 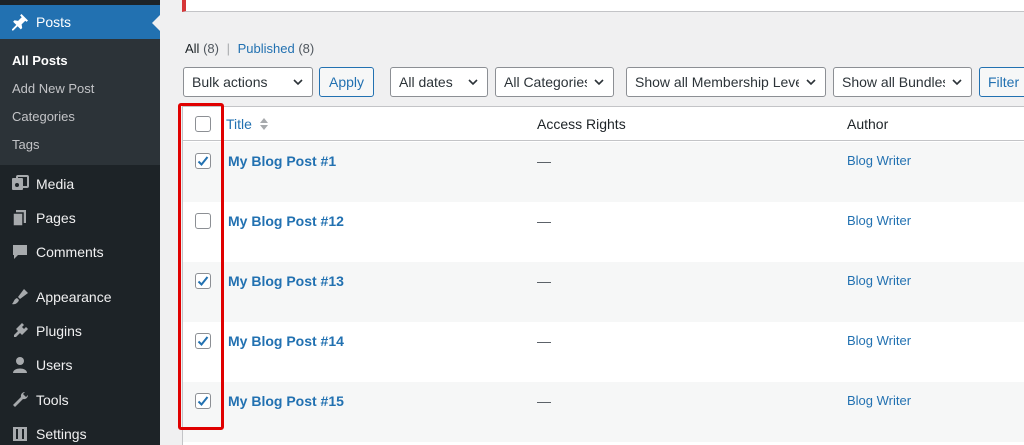 What do you see at coordinates (61, 434) in the screenshot?
I see `menu-settings-label: Settings` at bounding box center [61, 434].